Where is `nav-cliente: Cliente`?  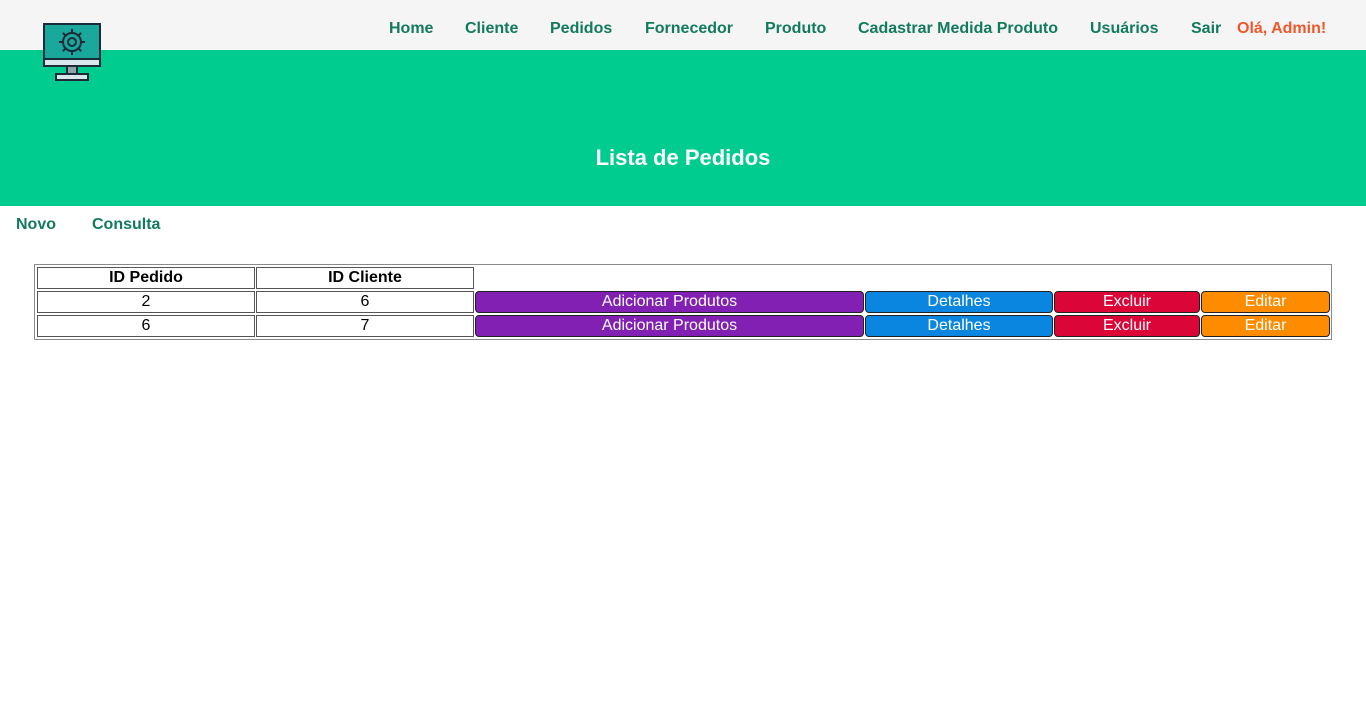 nav-cliente: Cliente is located at coordinates (491, 29).